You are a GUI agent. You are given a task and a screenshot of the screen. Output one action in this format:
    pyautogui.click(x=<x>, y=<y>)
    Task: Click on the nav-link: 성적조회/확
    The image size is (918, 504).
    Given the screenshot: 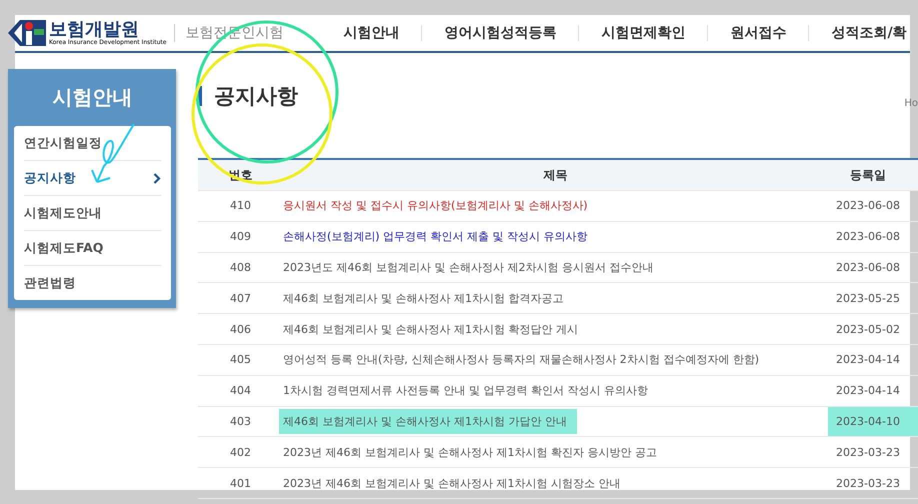 What is the action you would take?
    pyautogui.click(x=863, y=33)
    